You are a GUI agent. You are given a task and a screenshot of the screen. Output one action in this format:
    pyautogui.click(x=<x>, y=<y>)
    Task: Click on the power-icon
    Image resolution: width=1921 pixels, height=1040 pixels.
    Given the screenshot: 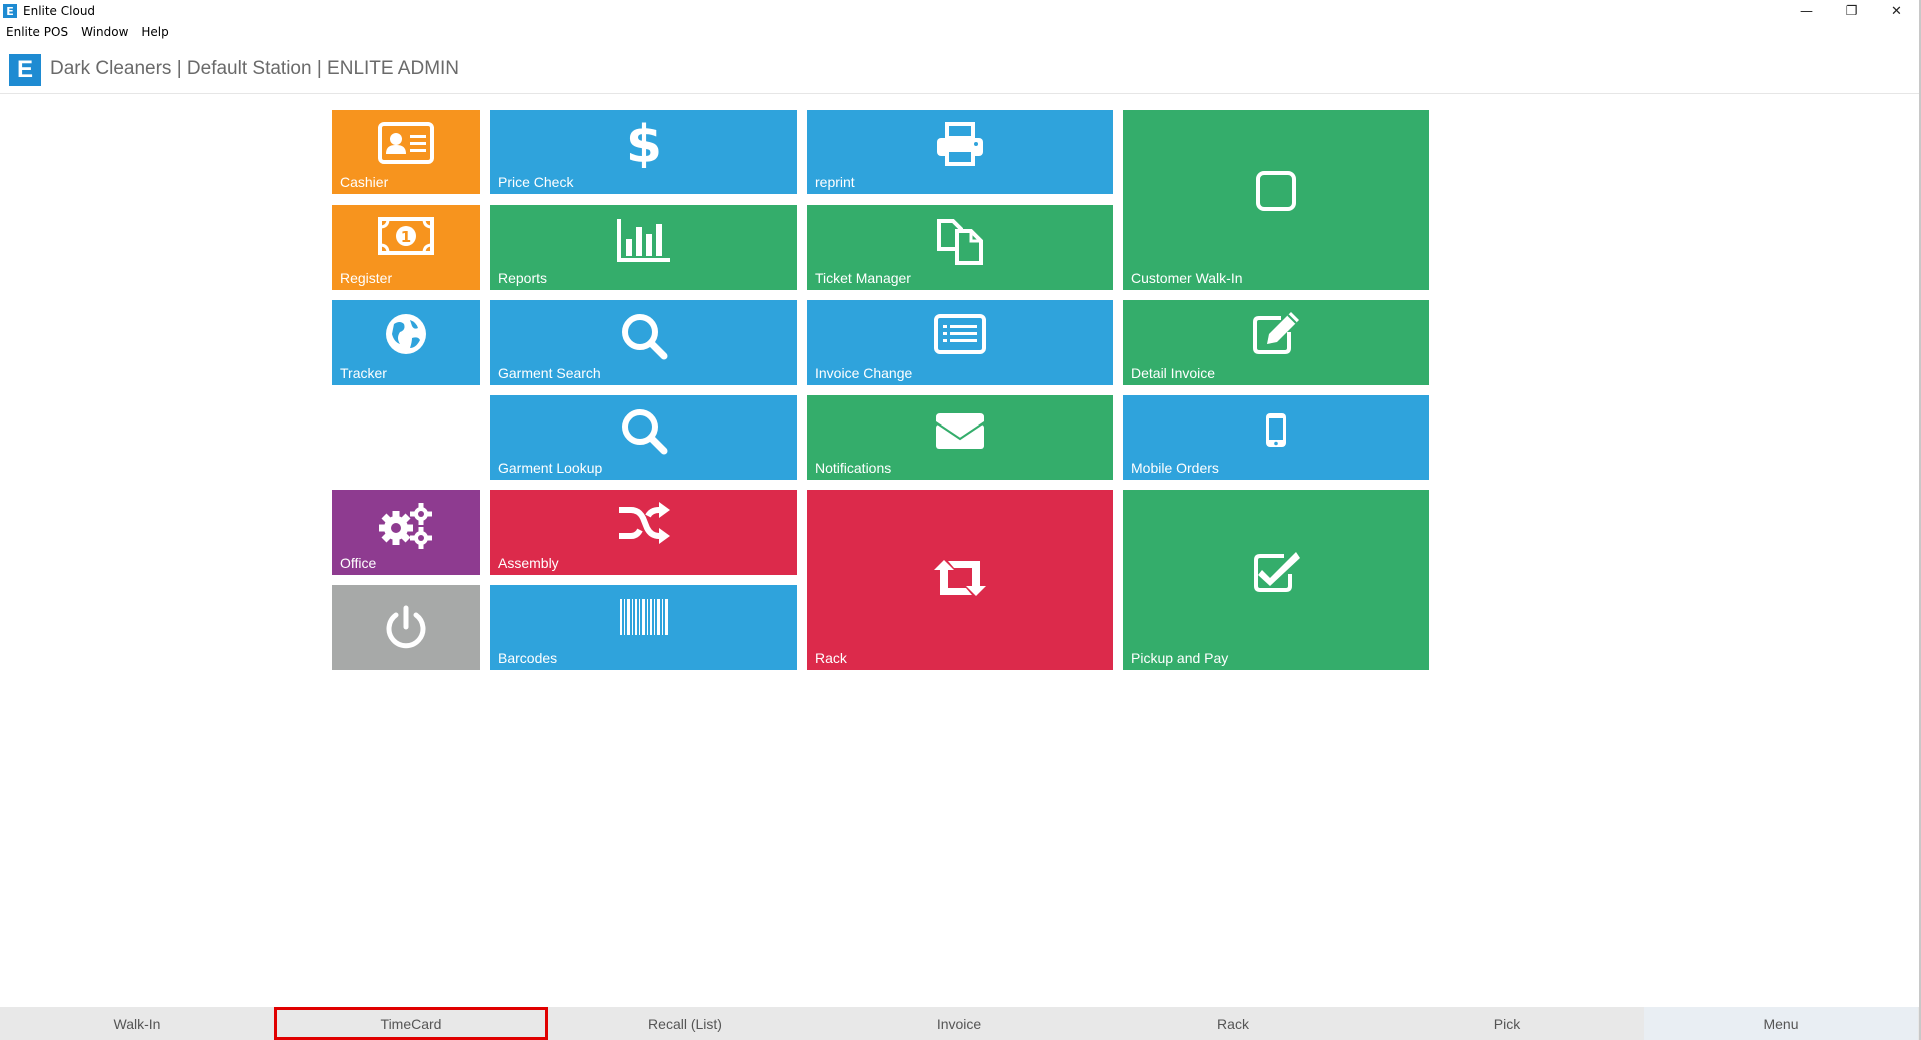 What is the action you would take?
    pyautogui.click(x=406, y=628)
    